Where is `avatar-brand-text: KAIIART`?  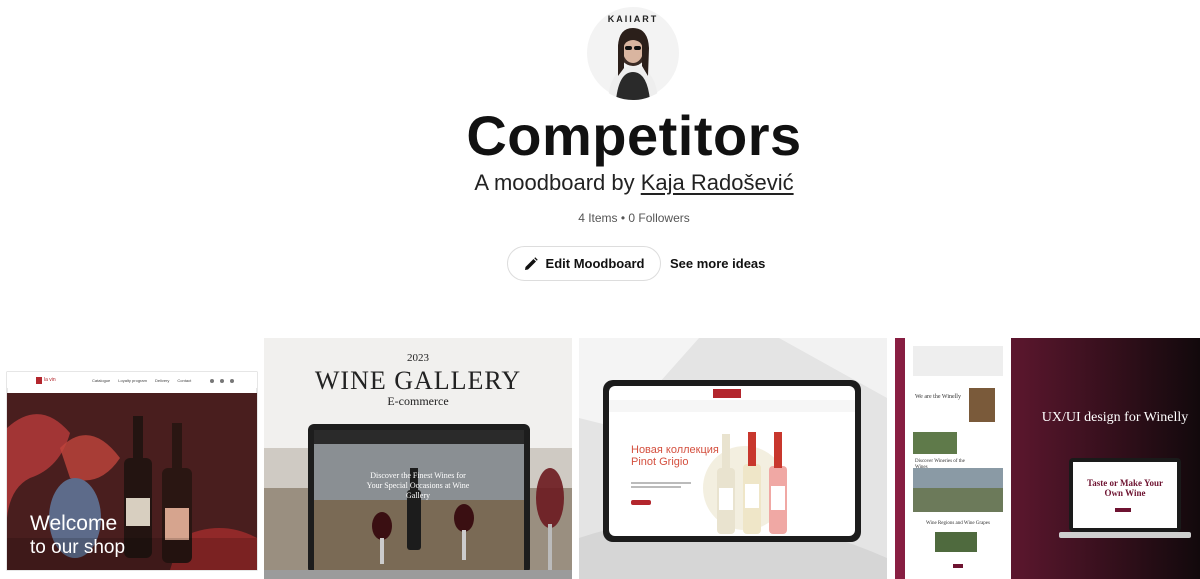 avatar-brand-text: KAIIART is located at coordinates (633, 19).